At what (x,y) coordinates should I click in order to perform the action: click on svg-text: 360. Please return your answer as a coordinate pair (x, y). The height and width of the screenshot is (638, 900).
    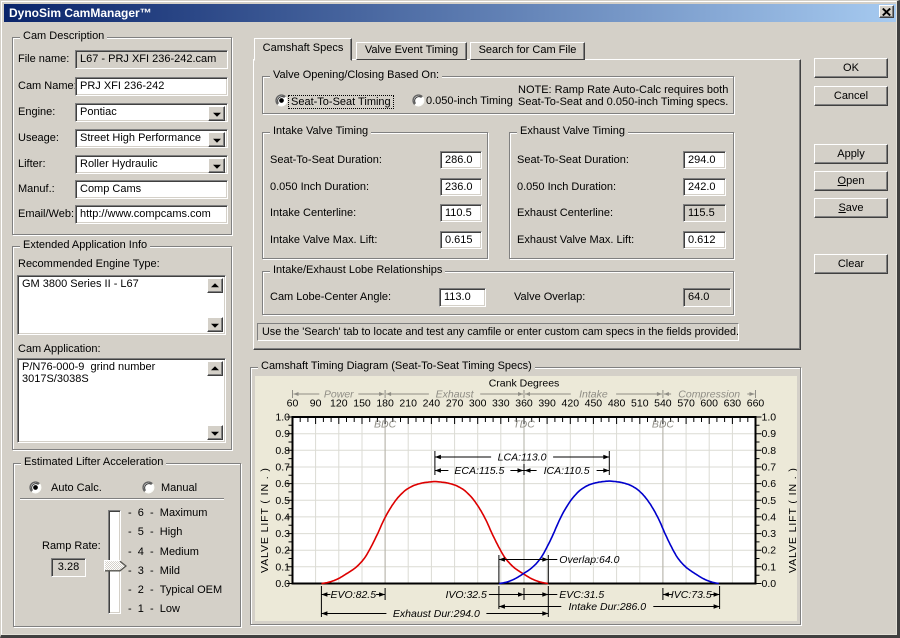
    Looking at the image, I should click on (524, 404).